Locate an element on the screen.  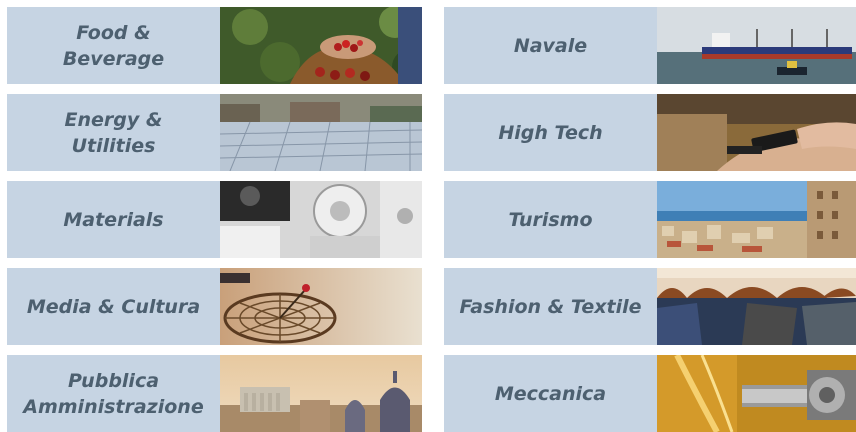
coffee-harvest-photo is located at coordinates (321, 45).